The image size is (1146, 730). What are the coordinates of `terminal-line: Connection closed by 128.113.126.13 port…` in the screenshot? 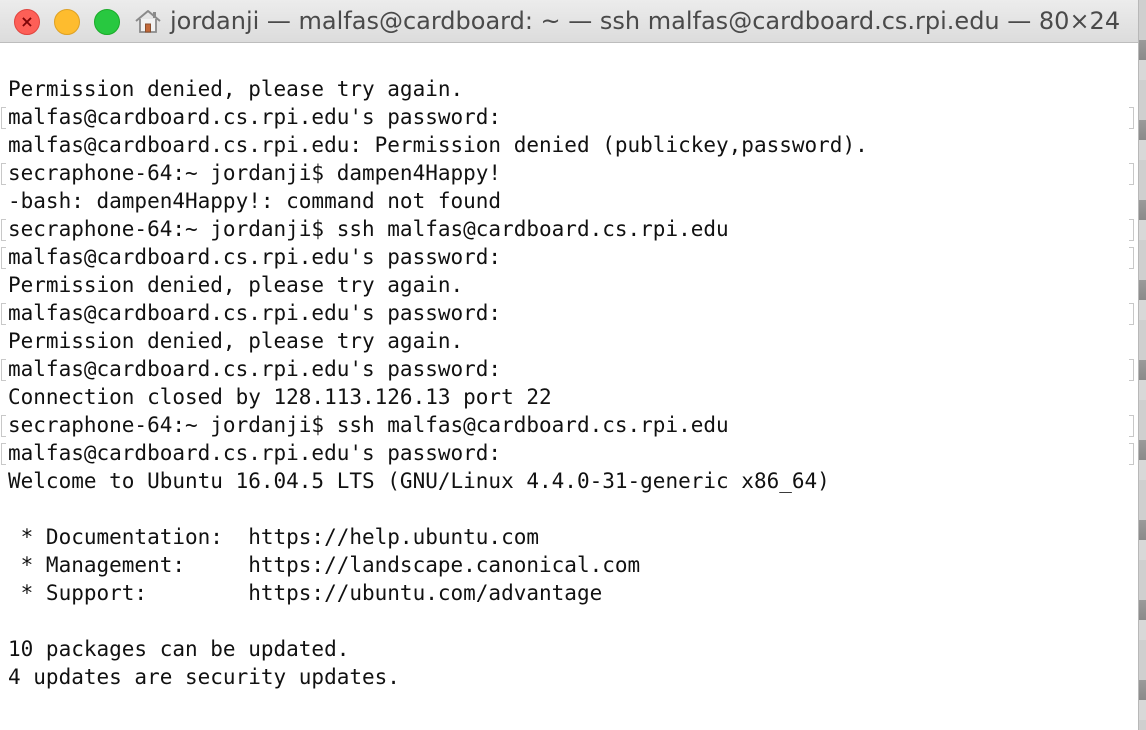 It's located at (280, 397).